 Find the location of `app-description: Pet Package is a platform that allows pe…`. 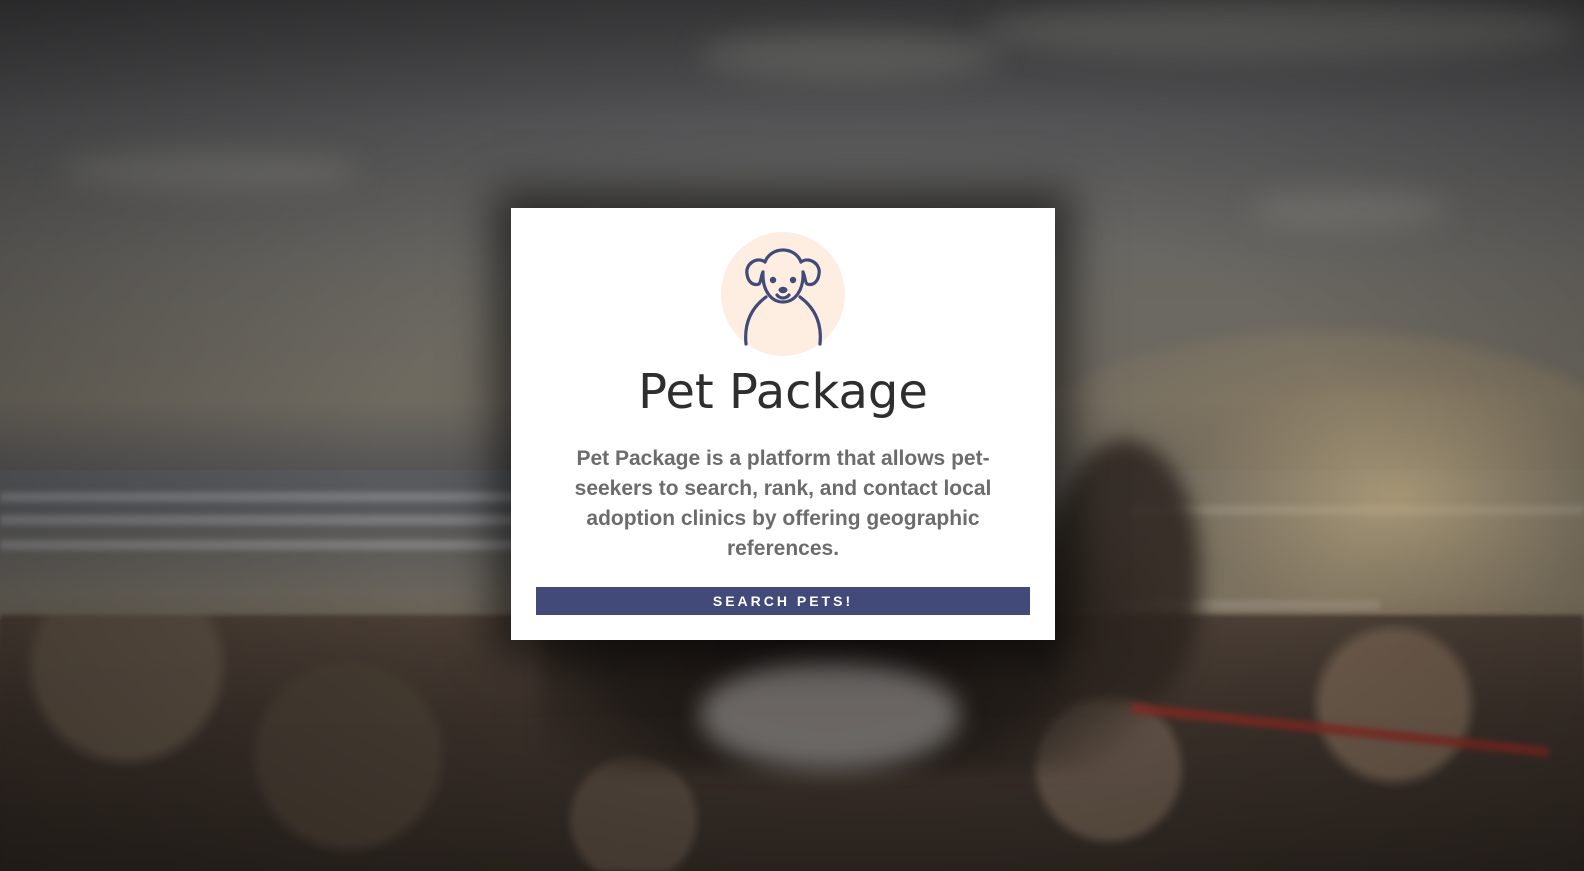

app-description: Pet Package is a platform that allows pe… is located at coordinates (783, 503).